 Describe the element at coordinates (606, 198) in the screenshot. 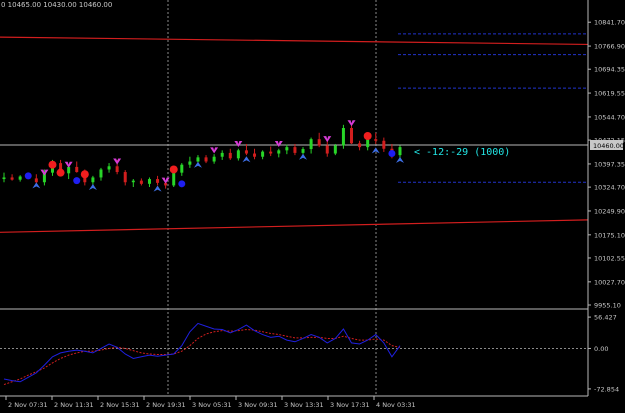

I see `price-axis-area` at that location.